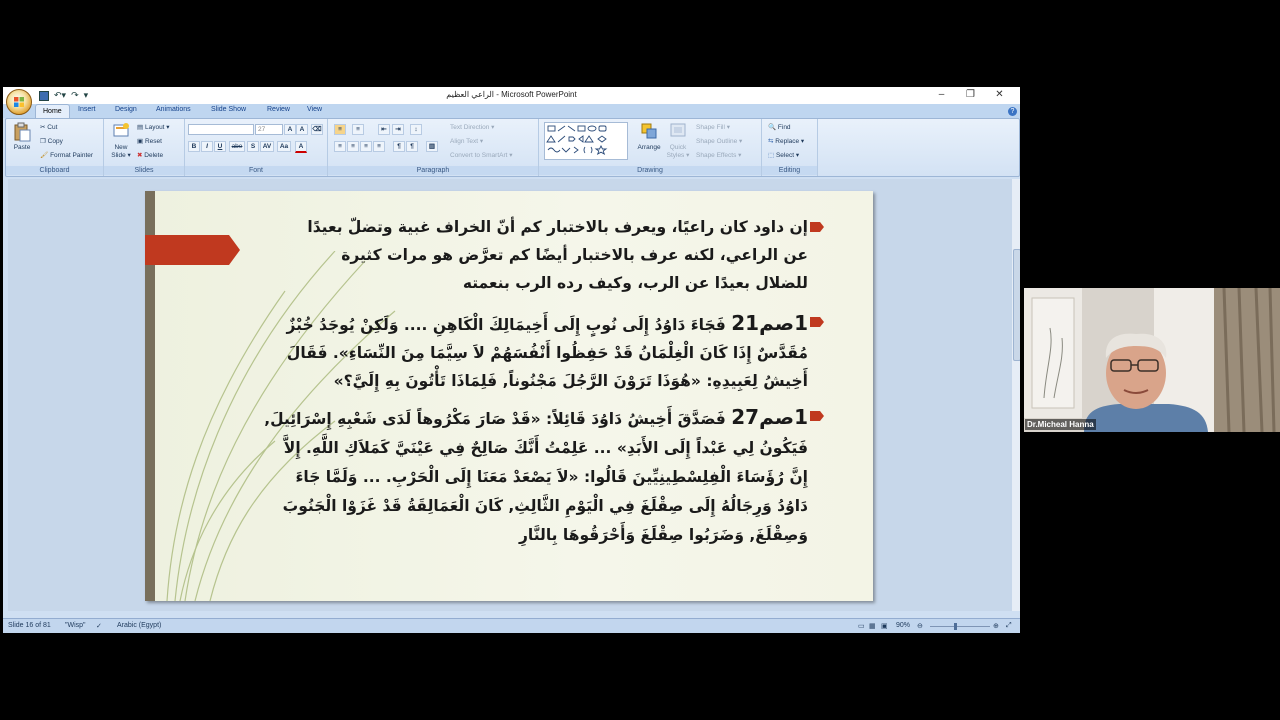  What do you see at coordinates (1016, 305) in the screenshot?
I see `scrollbar-thumb` at bounding box center [1016, 305].